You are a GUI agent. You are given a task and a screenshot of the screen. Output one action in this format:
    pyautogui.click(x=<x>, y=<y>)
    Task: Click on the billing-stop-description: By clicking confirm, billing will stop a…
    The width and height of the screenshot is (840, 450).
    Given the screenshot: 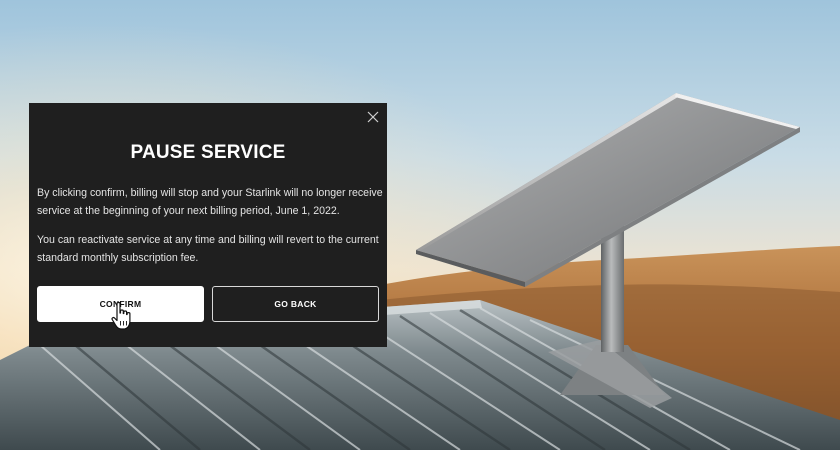 What is the action you would take?
    pyautogui.click(x=210, y=202)
    